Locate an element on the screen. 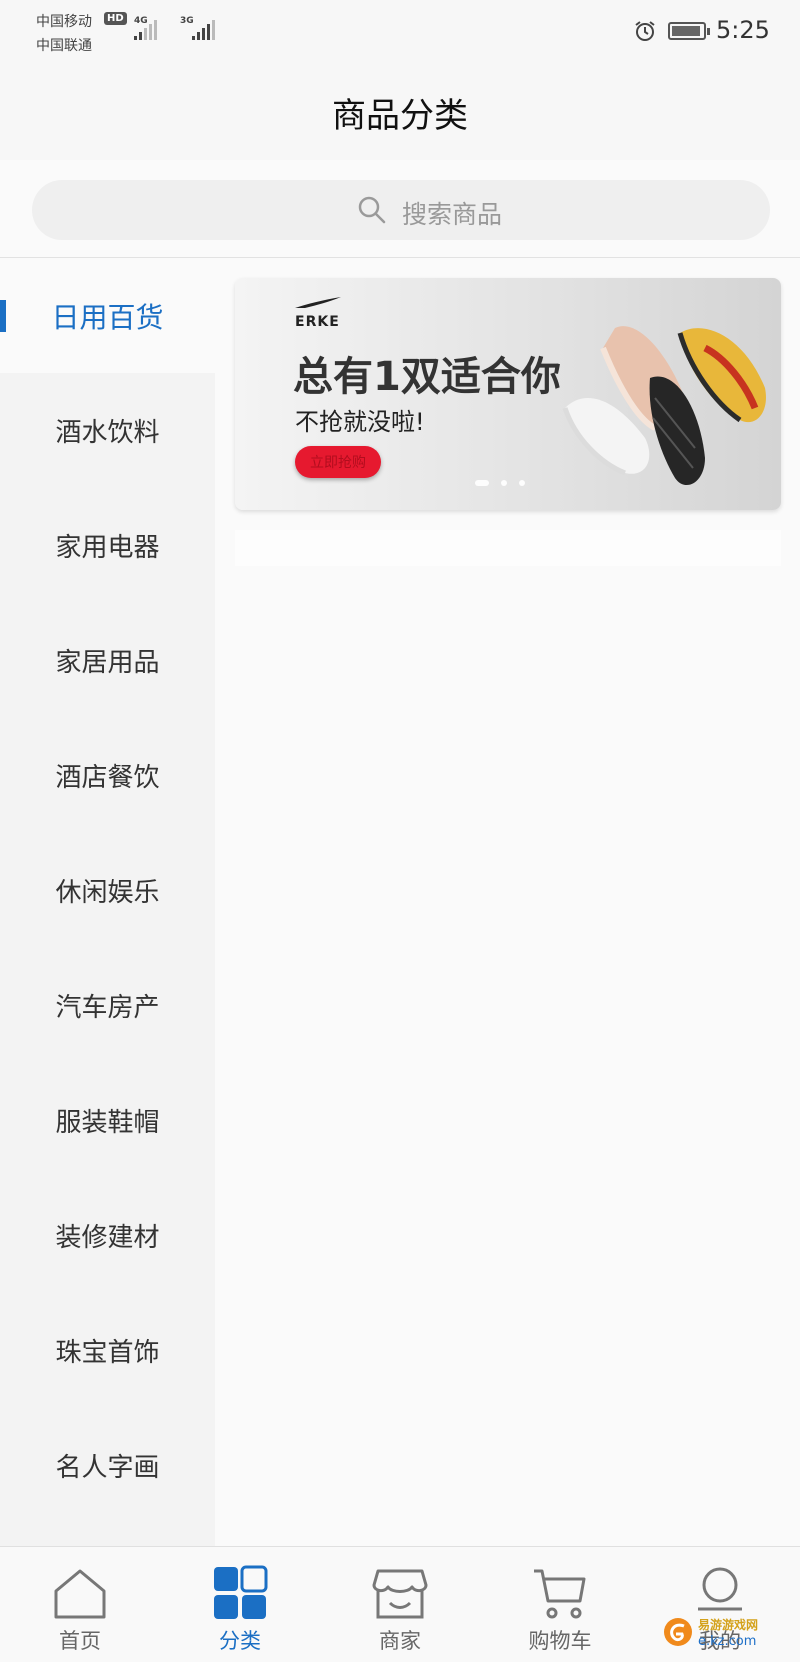 The width and height of the screenshot is (800, 1662). sidebar-item-jewelry: 珠宝首饰 is located at coordinates (107, 1350).